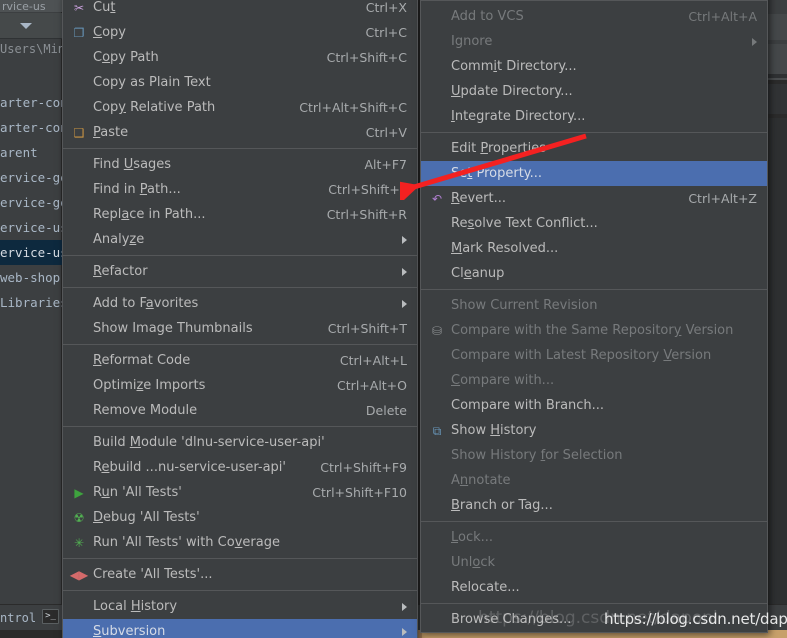 The height and width of the screenshot is (638, 787). What do you see at coordinates (240, 10) in the screenshot?
I see `menu-item-cut: ✂ Cut Ctrl+X` at bounding box center [240, 10].